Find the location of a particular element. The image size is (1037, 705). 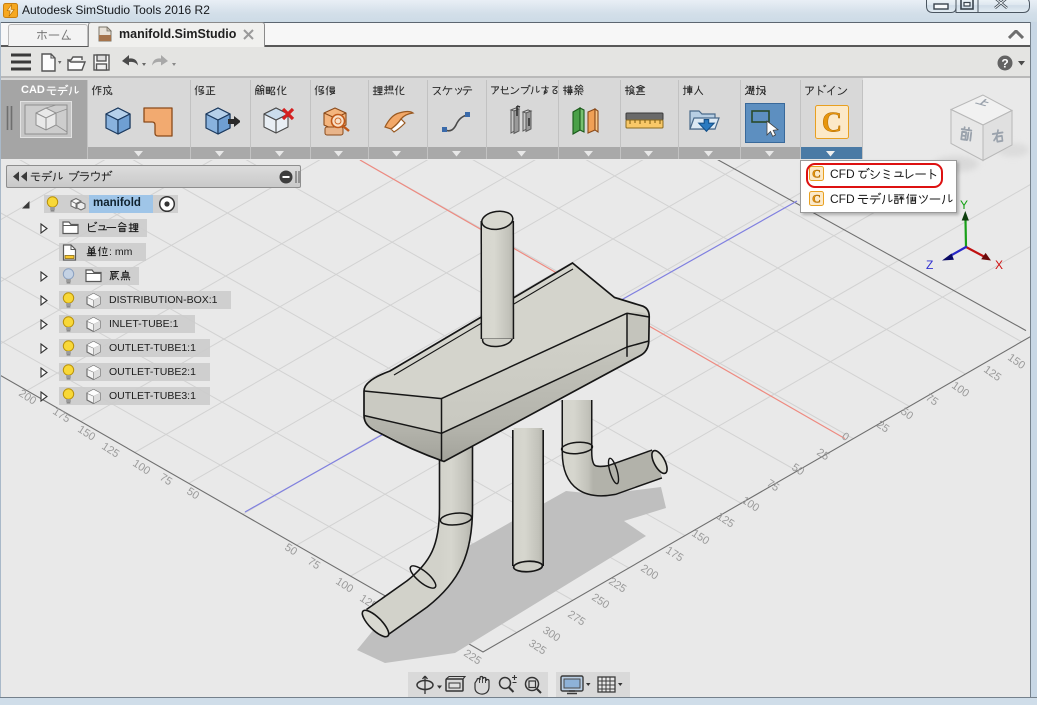

svg-text: Y is located at coordinates (964, 205).